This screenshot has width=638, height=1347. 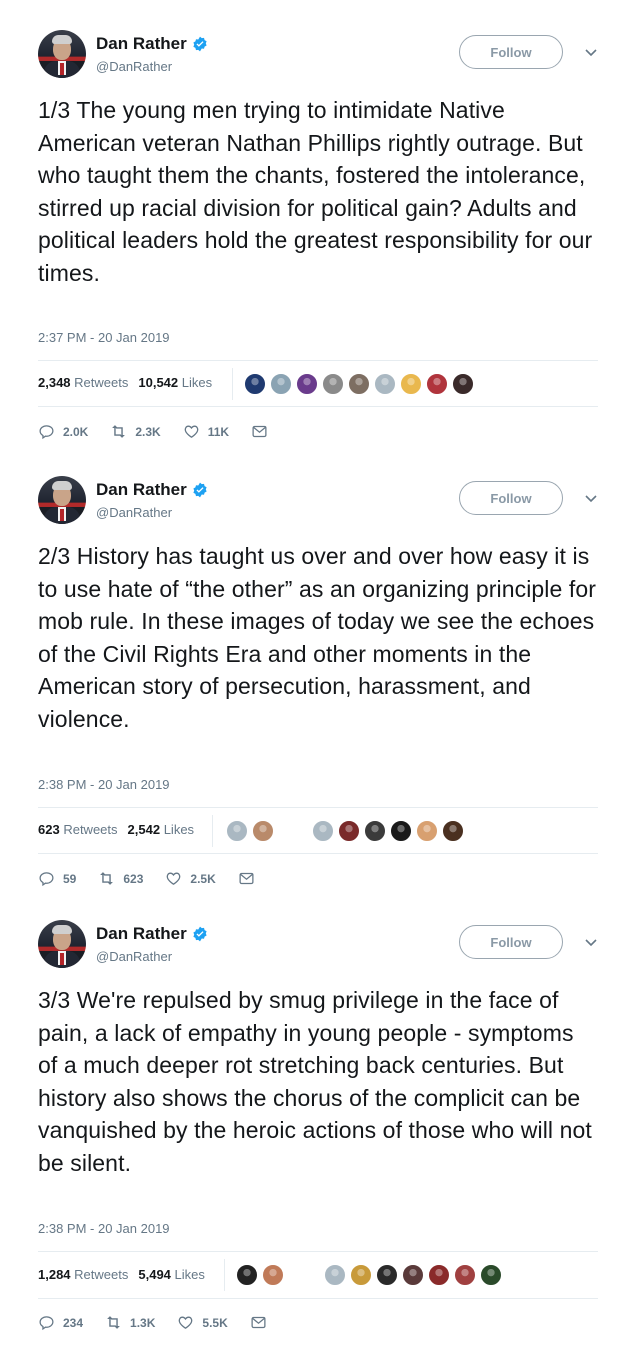 I want to click on retweet-icon, so click(x=113, y=1322).